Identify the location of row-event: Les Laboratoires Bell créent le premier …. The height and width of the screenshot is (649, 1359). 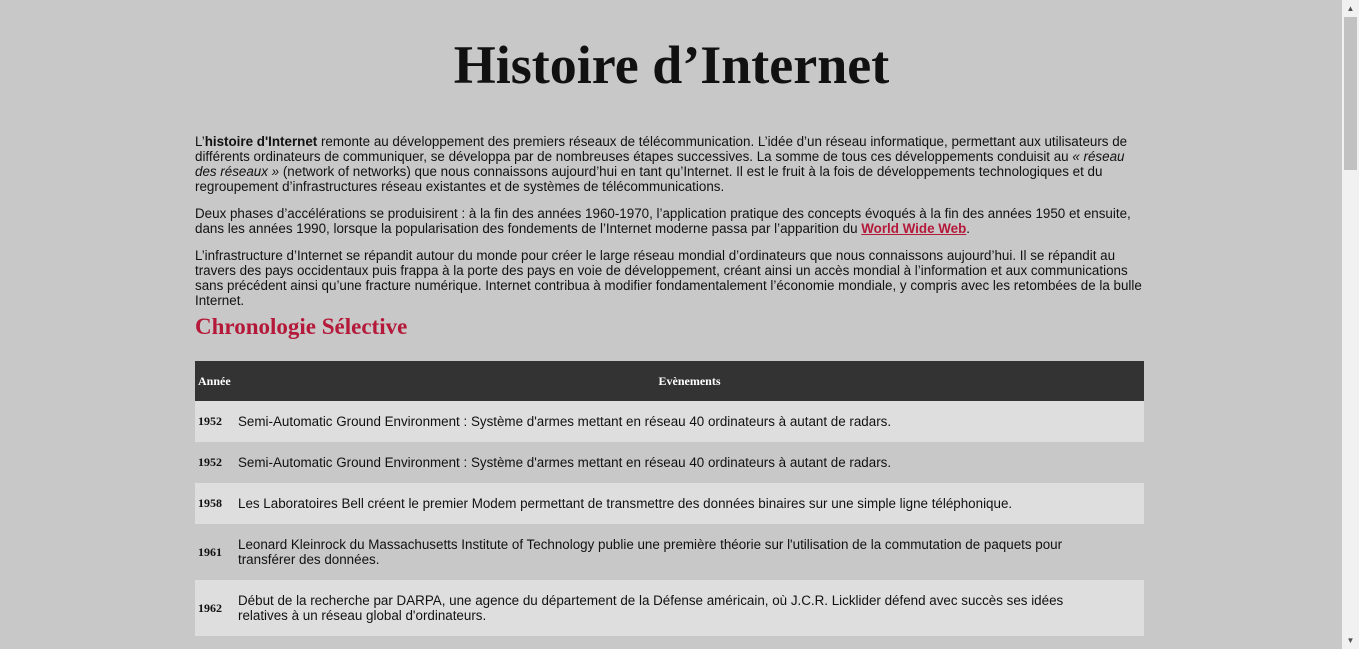
(625, 503).